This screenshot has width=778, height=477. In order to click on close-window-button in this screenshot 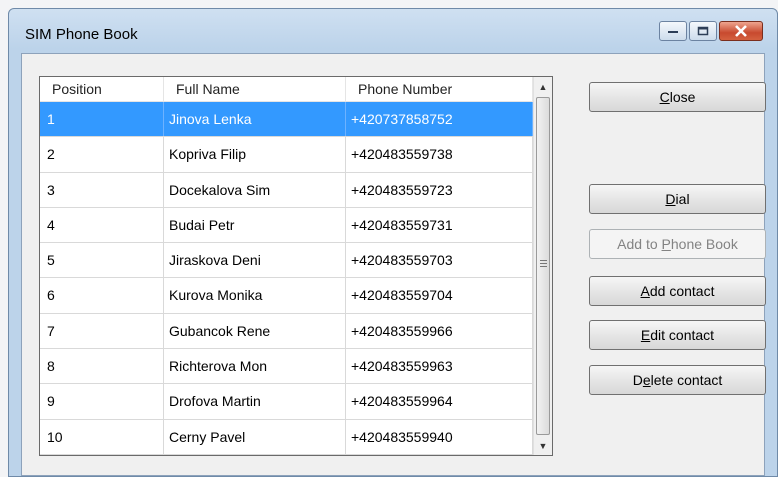, I will do `click(741, 31)`.